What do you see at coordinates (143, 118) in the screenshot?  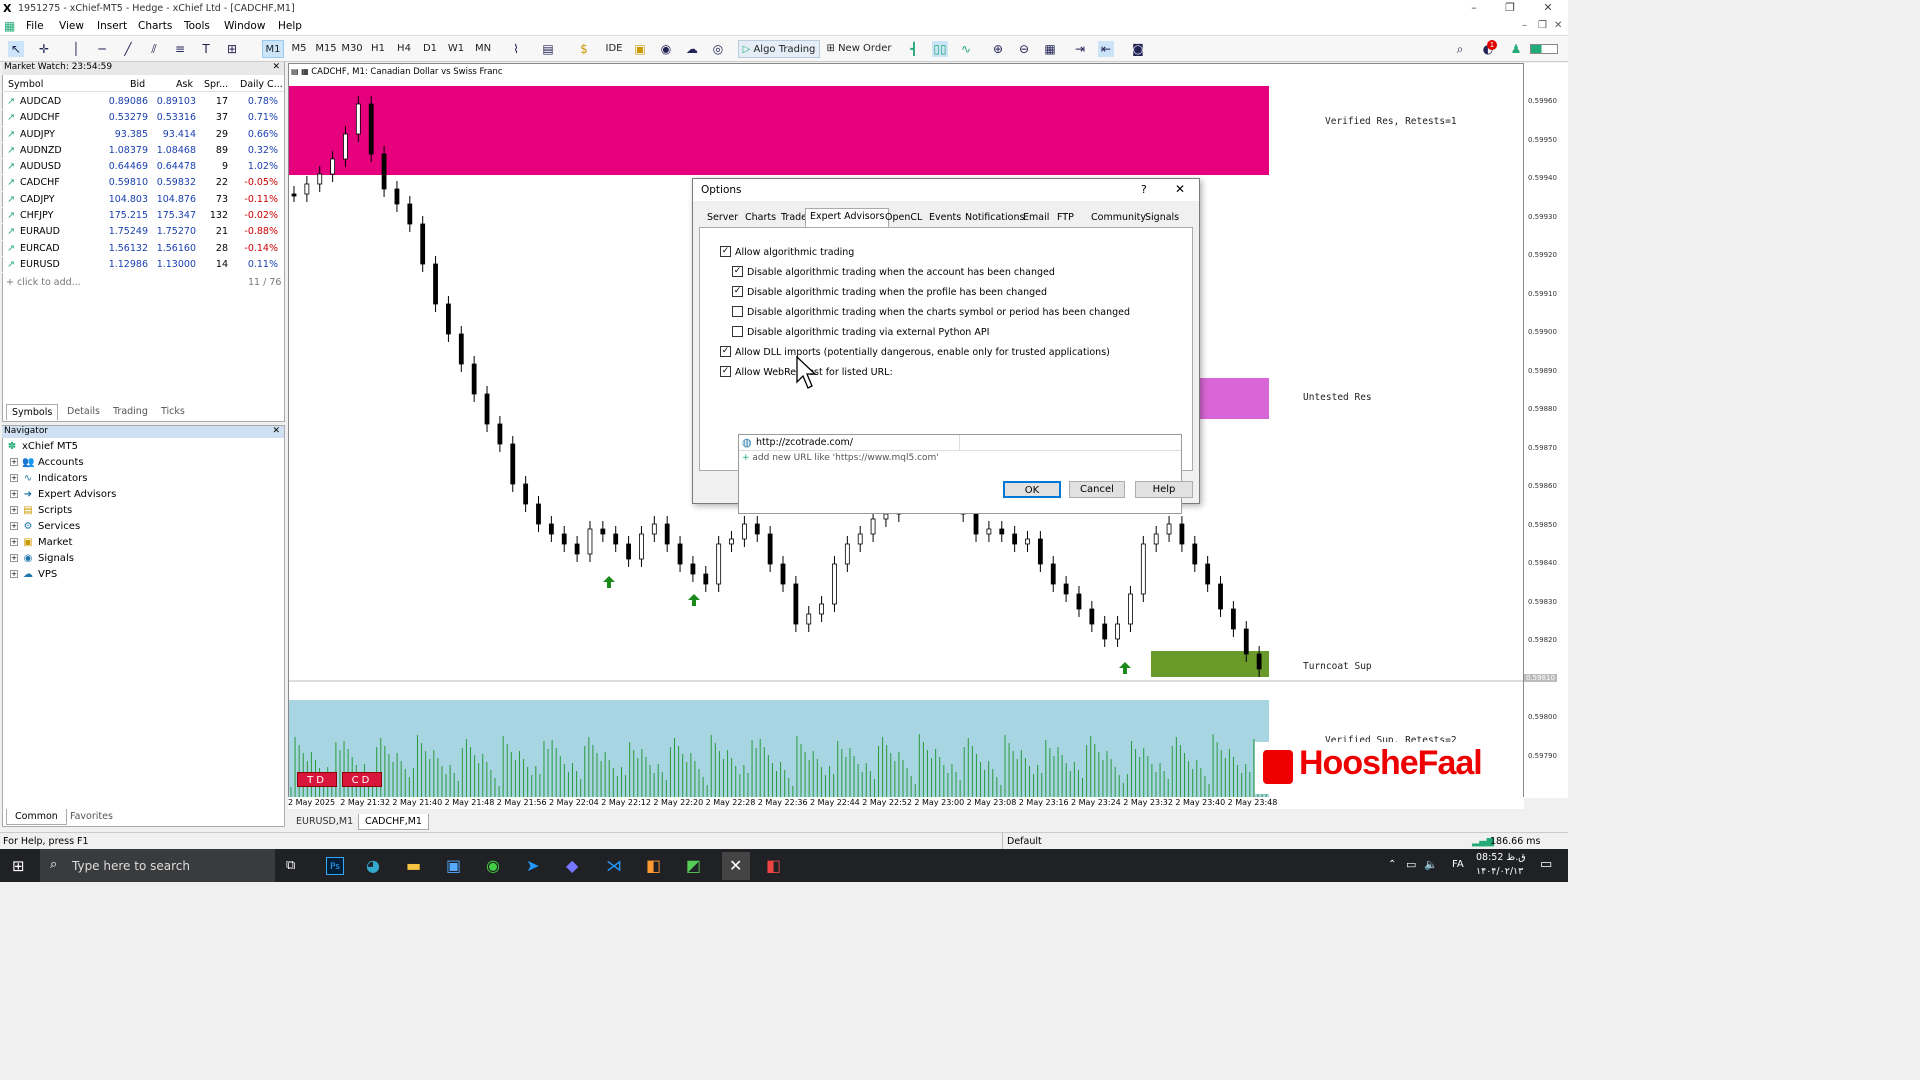 I see `market-watch-row: ↗ AUDCHF 0.53279 0.53316 37 0.71%` at bounding box center [143, 118].